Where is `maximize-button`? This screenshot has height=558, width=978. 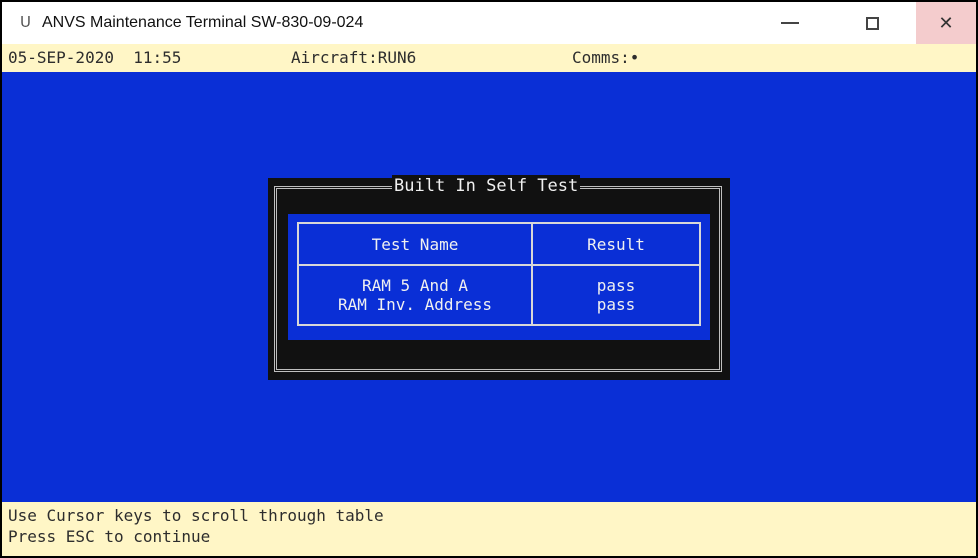 maximize-button is located at coordinates (872, 23).